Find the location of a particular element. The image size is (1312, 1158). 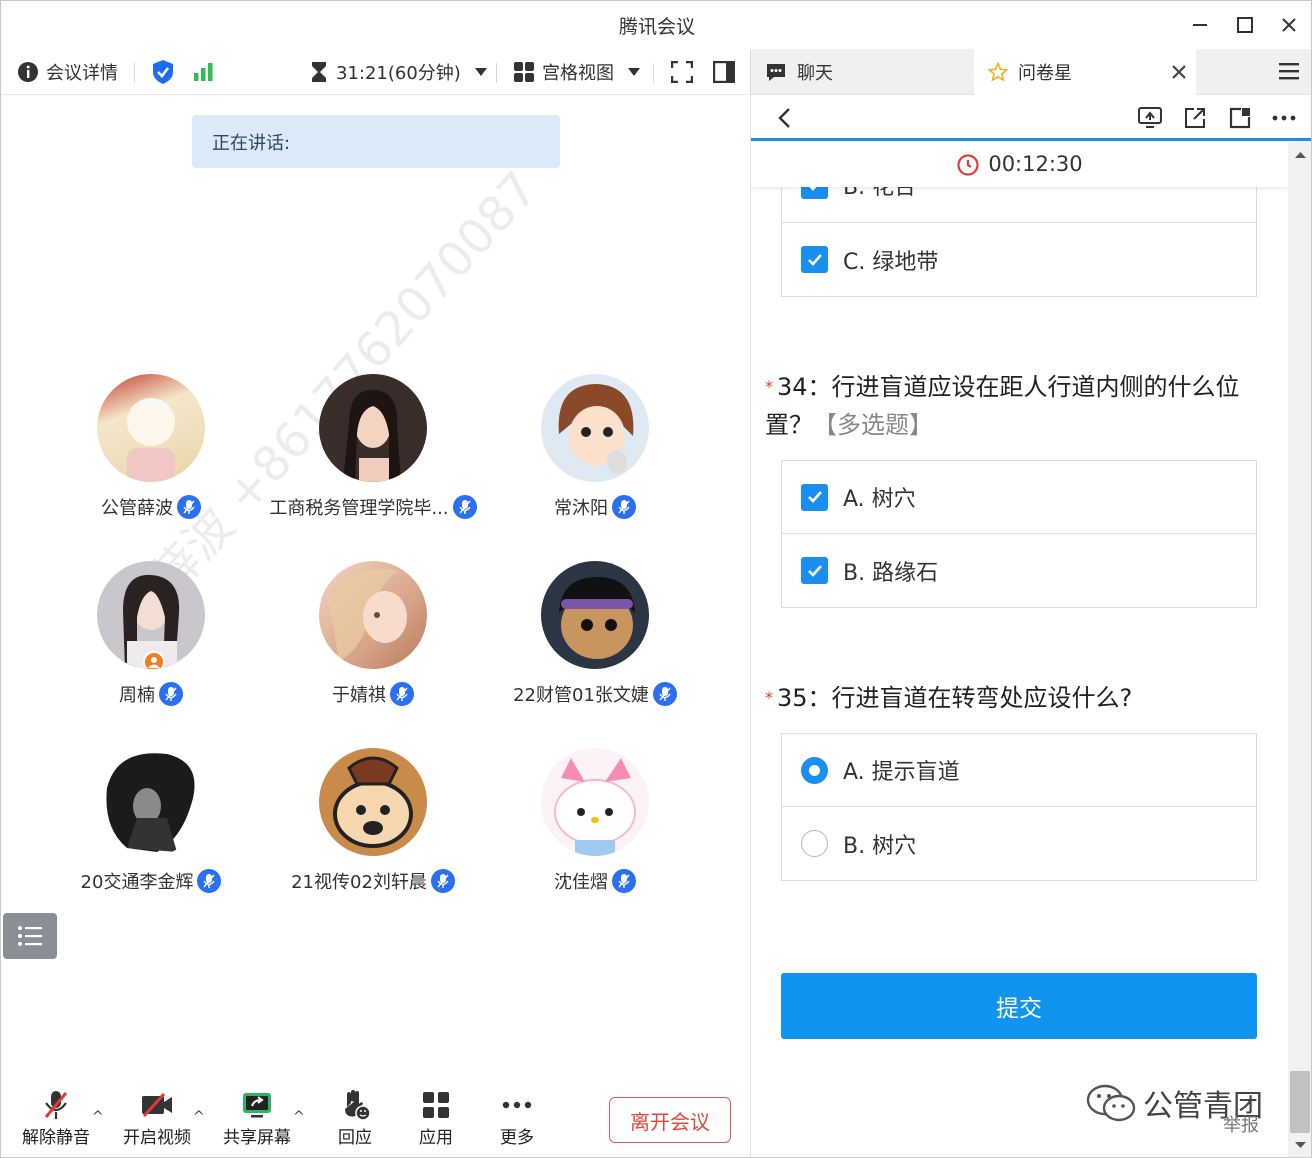

tab-wenjuanxing-label: 问卷星 is located at coordinates (1045, 73).